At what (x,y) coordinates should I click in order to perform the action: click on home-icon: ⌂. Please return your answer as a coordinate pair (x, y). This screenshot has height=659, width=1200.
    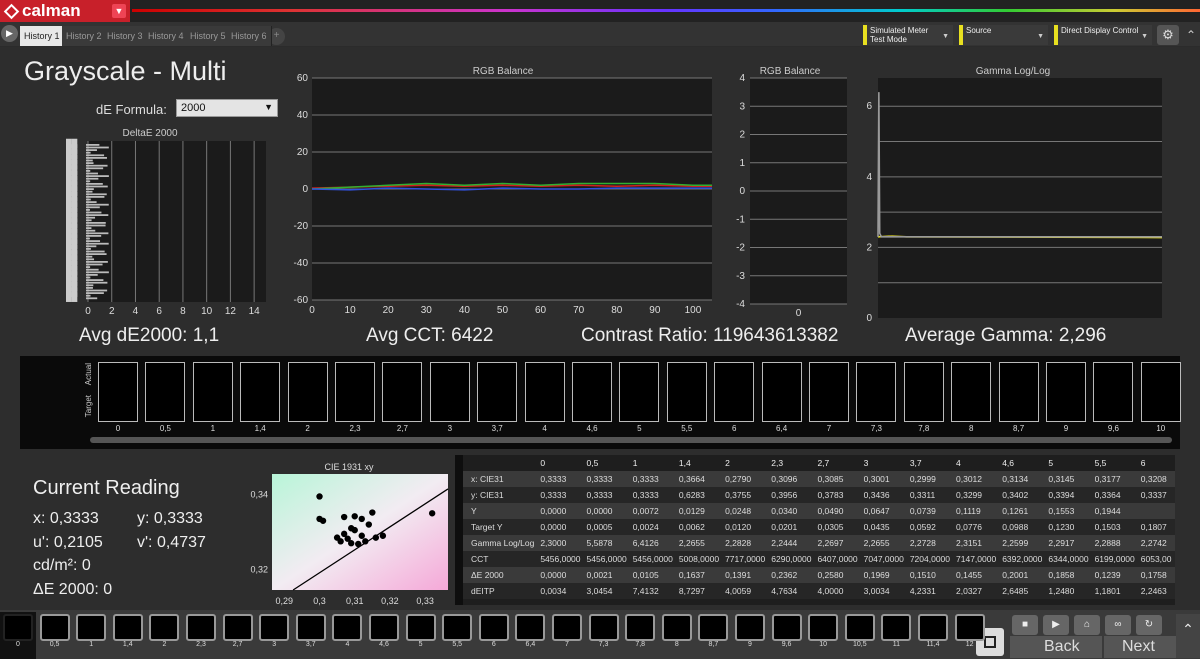
    Looking at the image, I should click on (1087, 625).